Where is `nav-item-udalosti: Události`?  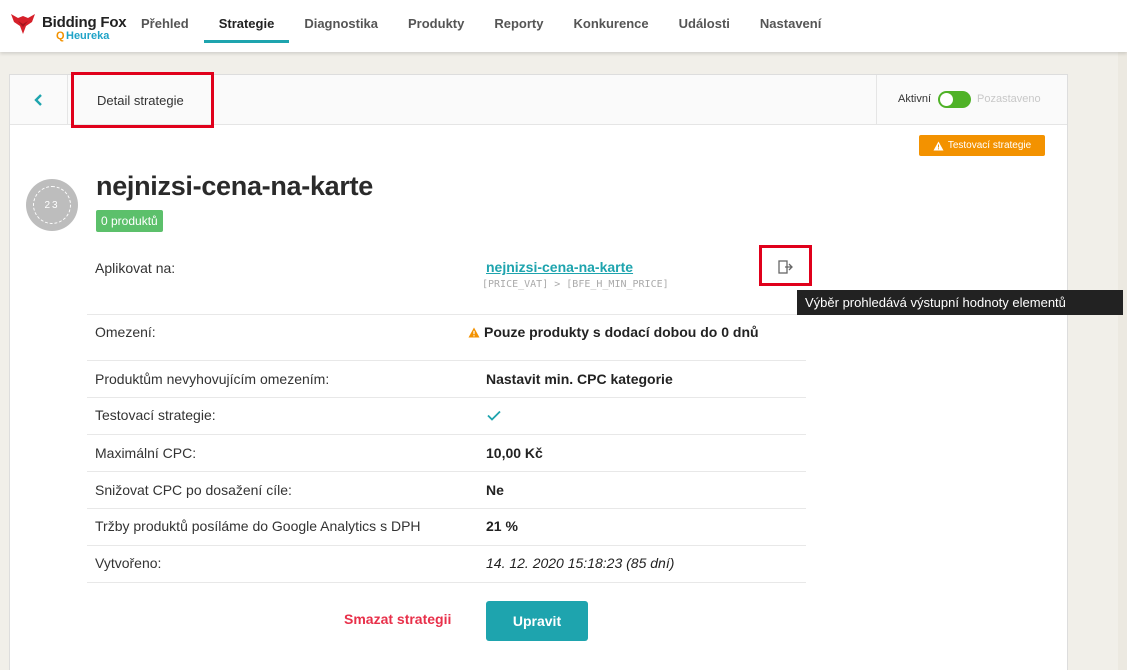
nav-item-udalosti: Události is located at coordinates (704, 26).